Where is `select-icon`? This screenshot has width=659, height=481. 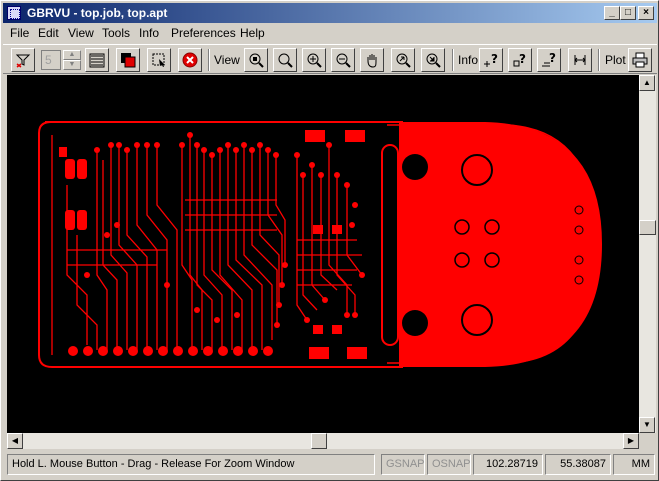
select-icon is located at coordinates (159, 60).